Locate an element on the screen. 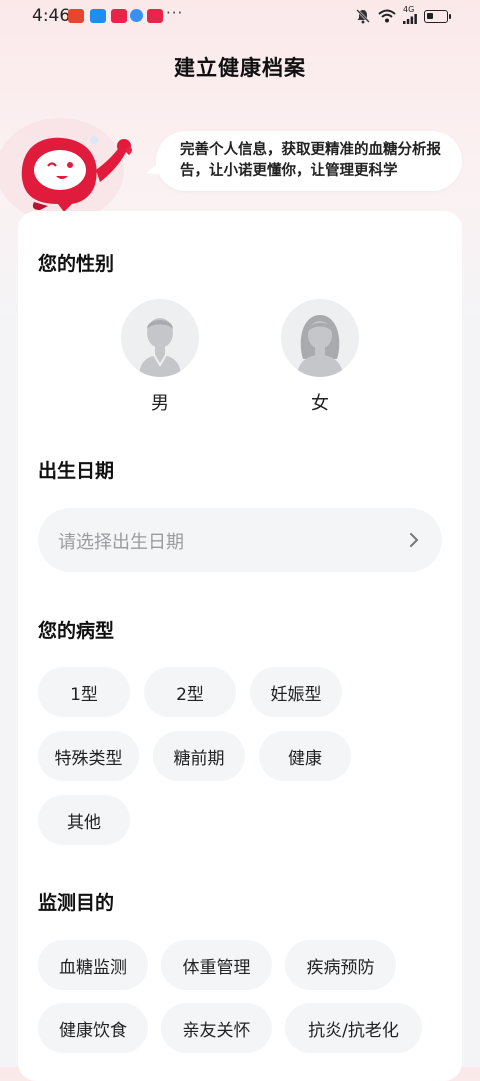  cellular-signal-icon: 4G is located at coordinates (410, 14).